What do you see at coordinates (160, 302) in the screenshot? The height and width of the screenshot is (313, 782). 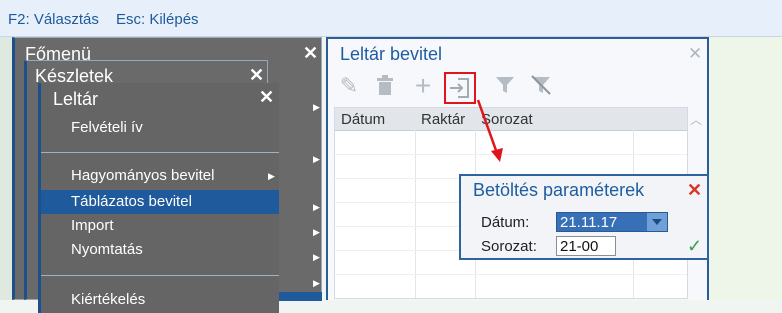 I see `menu-item-kiertekeles: Kiértékelés` at bounding box center [160, 302].